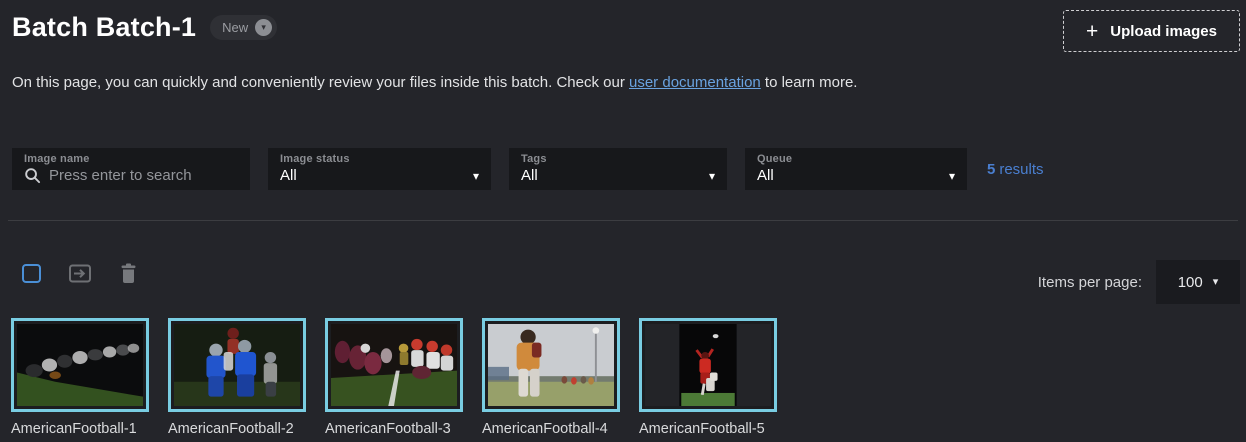 The image size is (1246, 442). I want to click on results-count: 5 results, so click(1015, 169).